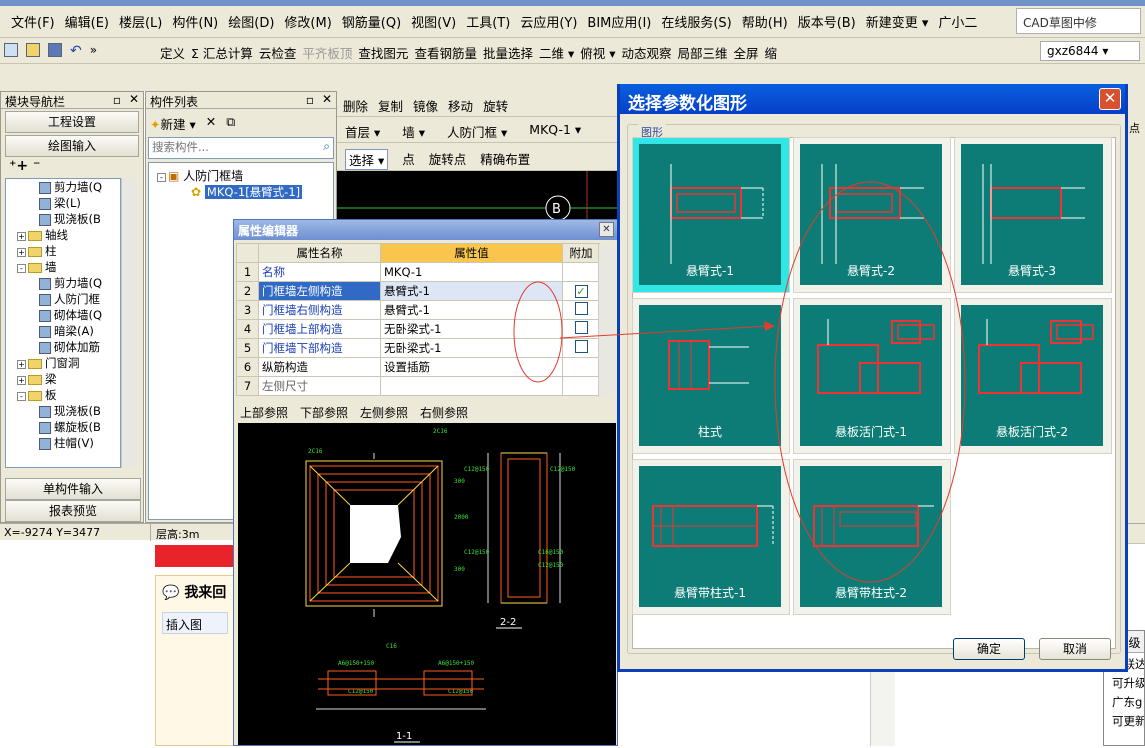 The image size is (1145, 748). I want to click on nav-tree-item: 柱帽(V), so click(63, 443).